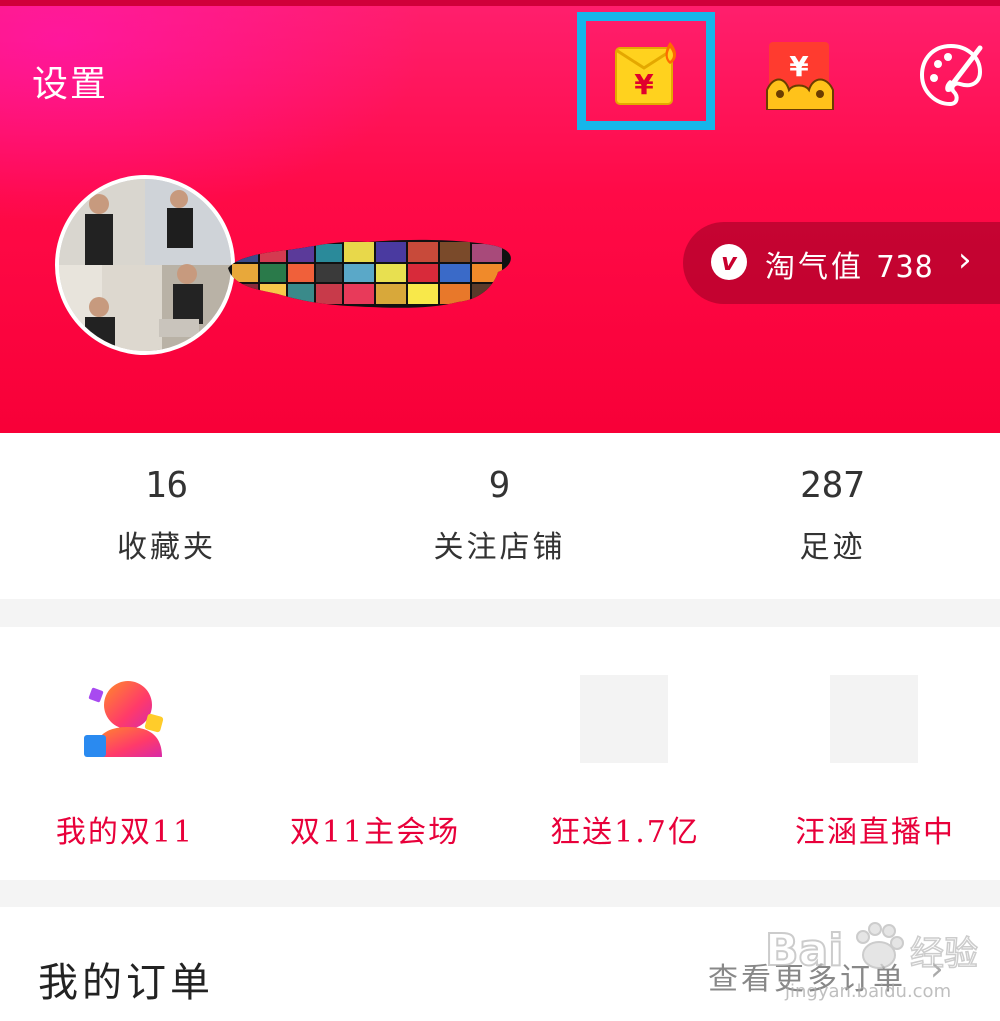 The width and height of the screenshot is (1000, 1021). What do you see at coordinates (125, 832) in the screenshot?
I see `promo-label: 我的双11` at bounding box center [125, 832].